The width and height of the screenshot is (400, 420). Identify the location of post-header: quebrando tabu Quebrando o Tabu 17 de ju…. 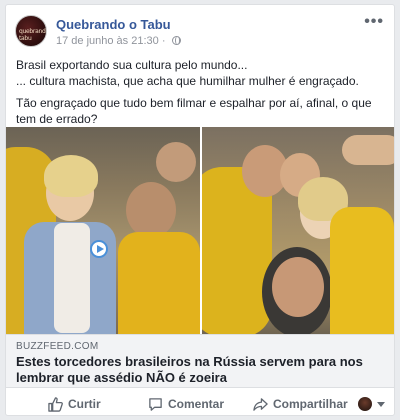
(200, 29).